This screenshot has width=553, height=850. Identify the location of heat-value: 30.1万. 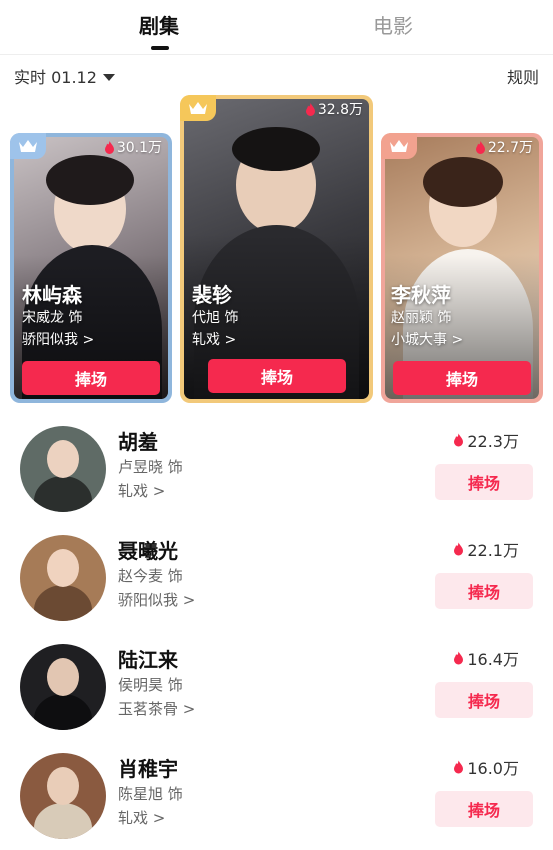
(139, 148).